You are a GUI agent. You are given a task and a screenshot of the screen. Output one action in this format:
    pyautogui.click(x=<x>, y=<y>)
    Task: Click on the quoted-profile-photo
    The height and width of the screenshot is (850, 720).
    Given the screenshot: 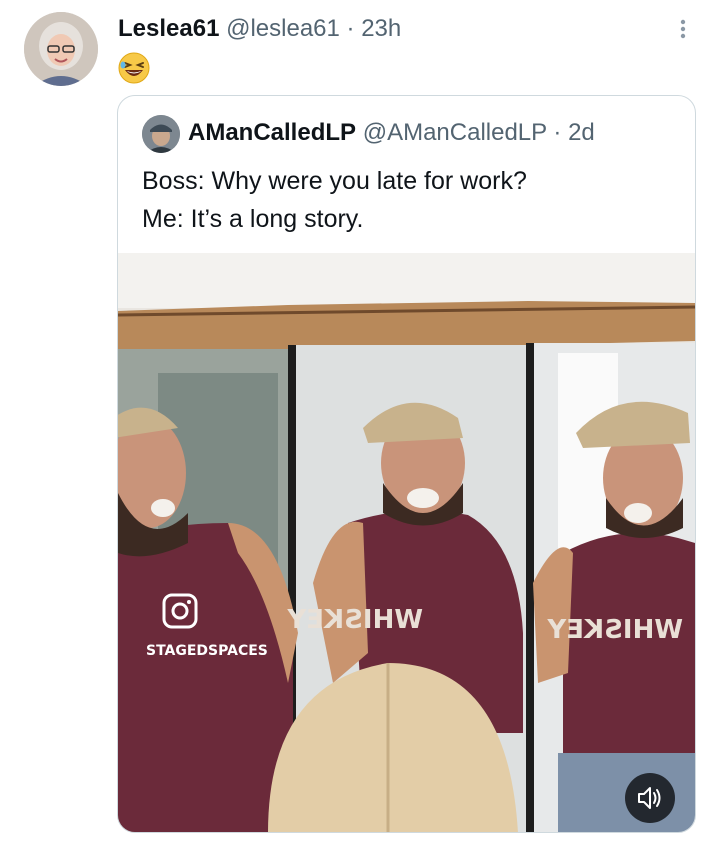 What is the action you would take?
    pyautogui.click(x=161, y=134)
    